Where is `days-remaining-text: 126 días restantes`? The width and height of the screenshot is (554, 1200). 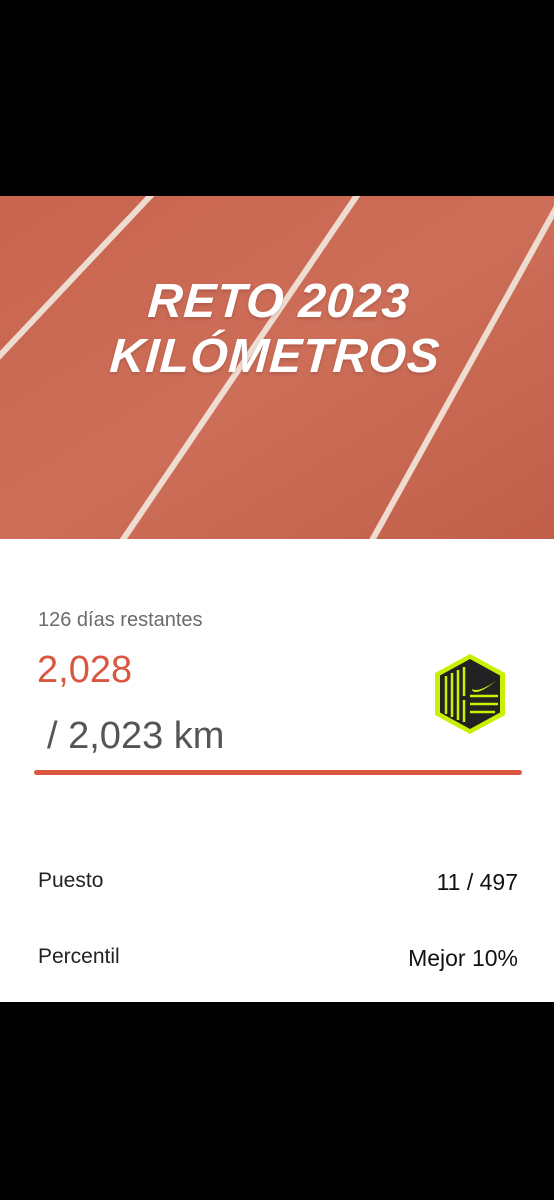 days-remaining-text: 126 días restantes is located at coordinates (120, 620).